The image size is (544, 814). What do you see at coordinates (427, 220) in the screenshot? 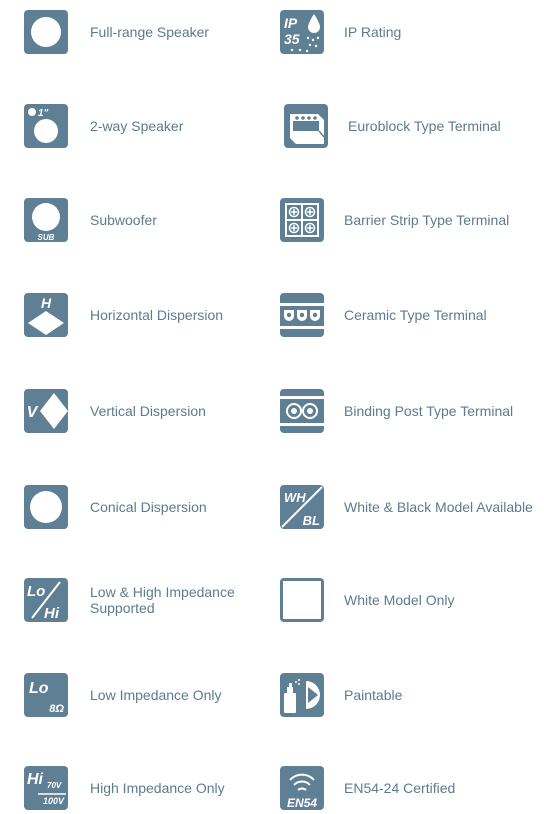
I see `legend-label: Barrier Strip Type Terminal` at bounding box center [427, 220].